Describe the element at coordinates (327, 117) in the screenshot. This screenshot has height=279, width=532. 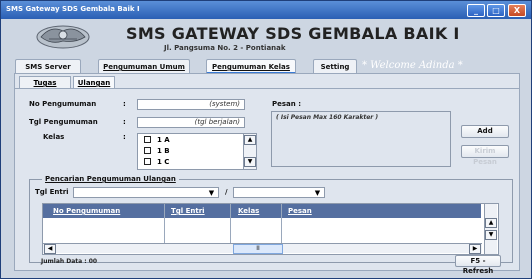
I see `pesan-placeholder: ( Isi Pesan Max 160 Karakter )` at that location.